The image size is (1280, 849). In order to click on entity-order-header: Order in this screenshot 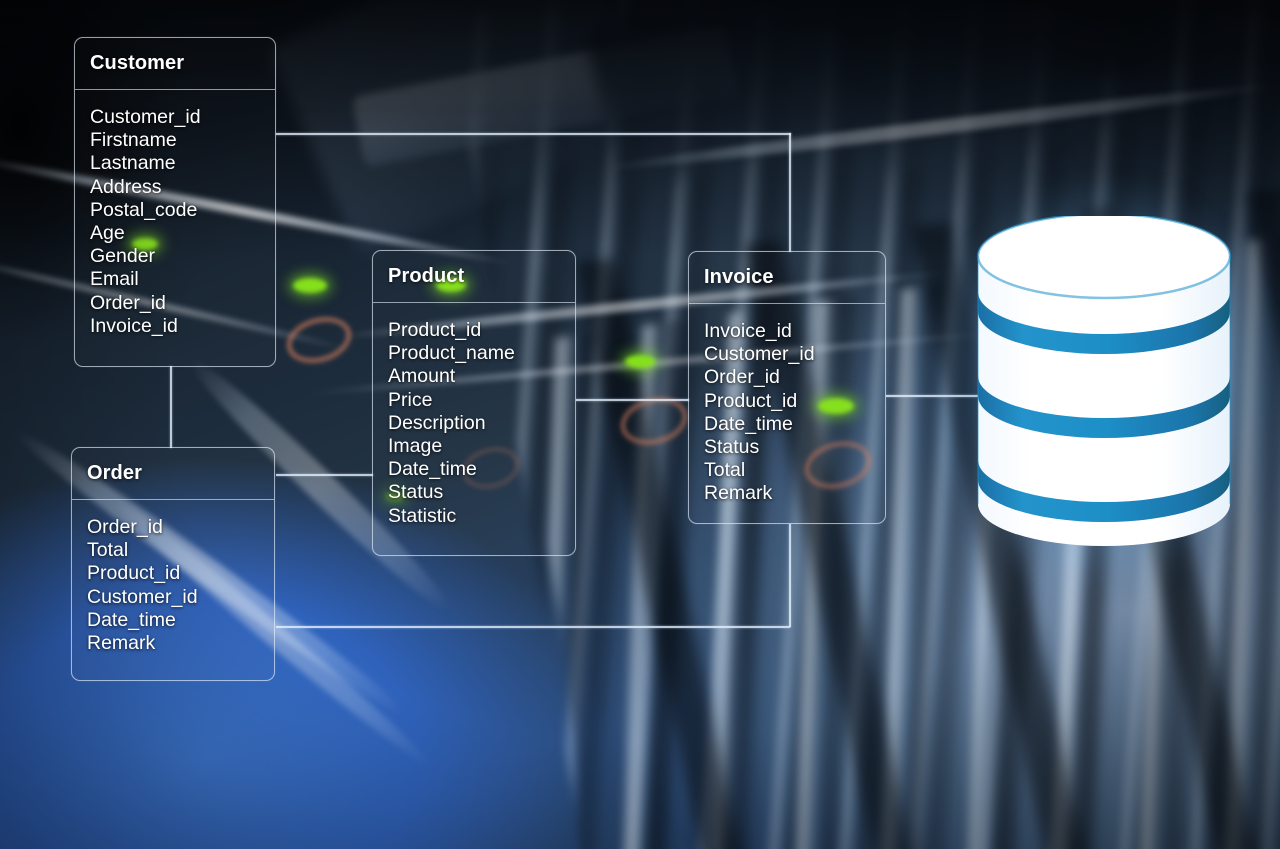, I will do `click(173, 474)`.